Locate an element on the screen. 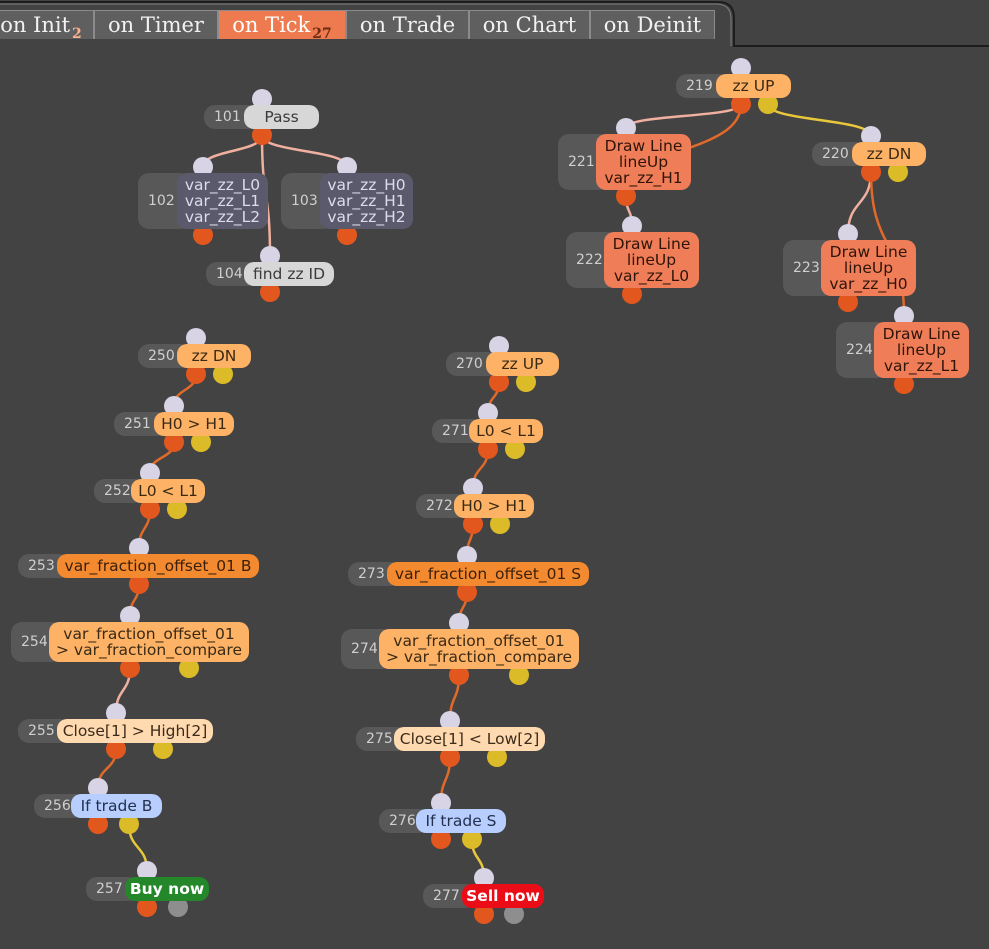 The height and width of the screenshot is (949, 989). node-label-line: var_zz_L2 is located at coordinates (222, 217).